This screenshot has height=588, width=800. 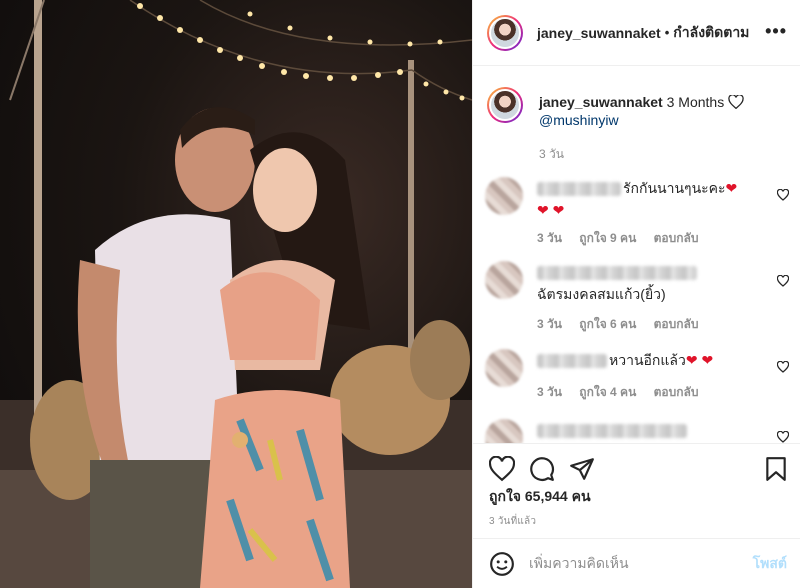 I want to click on following-button: กำลังติดตาม, so click(x=711, y=33).